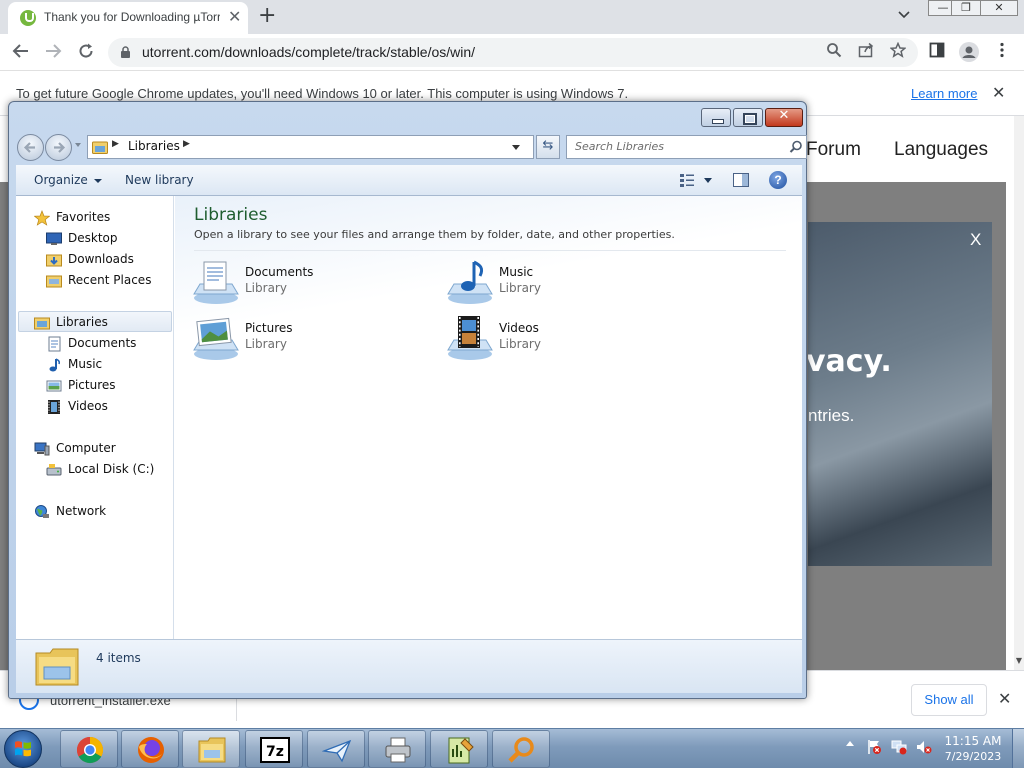 This screenshot has width=1024, height=768. What do you see at coordinates (279, 272) in the screenshot?
I see `library-name: Documents` at bounding box center [279, 272].